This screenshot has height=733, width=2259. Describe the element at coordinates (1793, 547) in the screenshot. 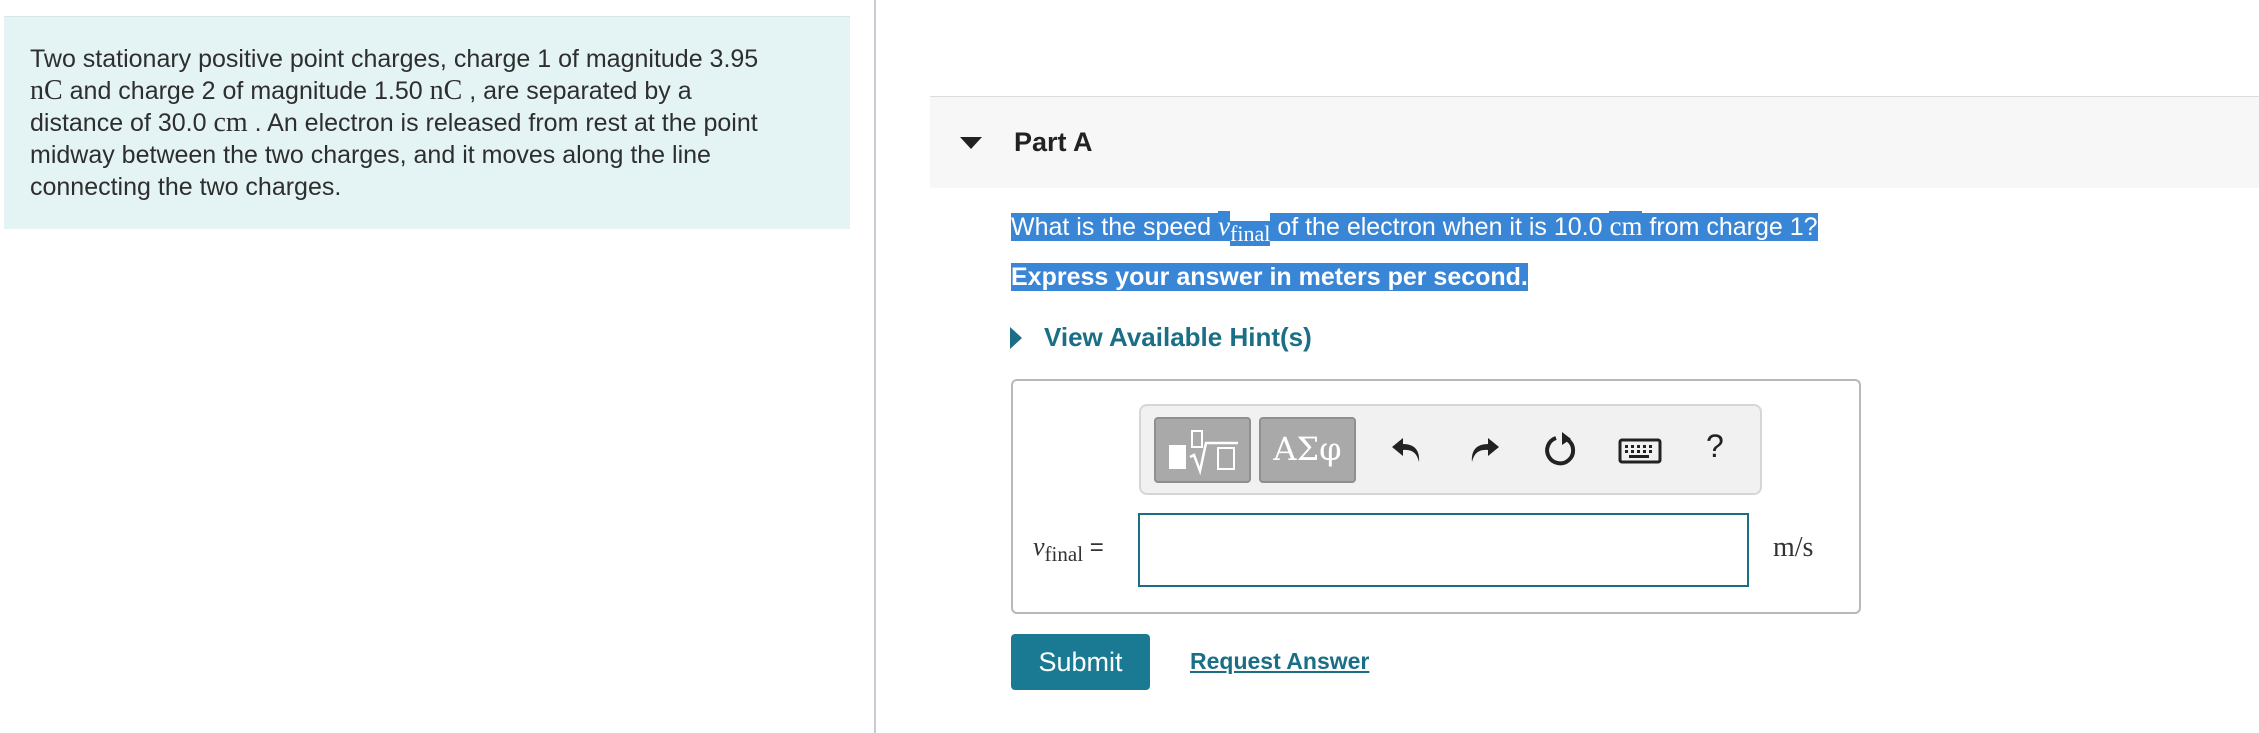

I see `answer-unit: m/s` at that location.